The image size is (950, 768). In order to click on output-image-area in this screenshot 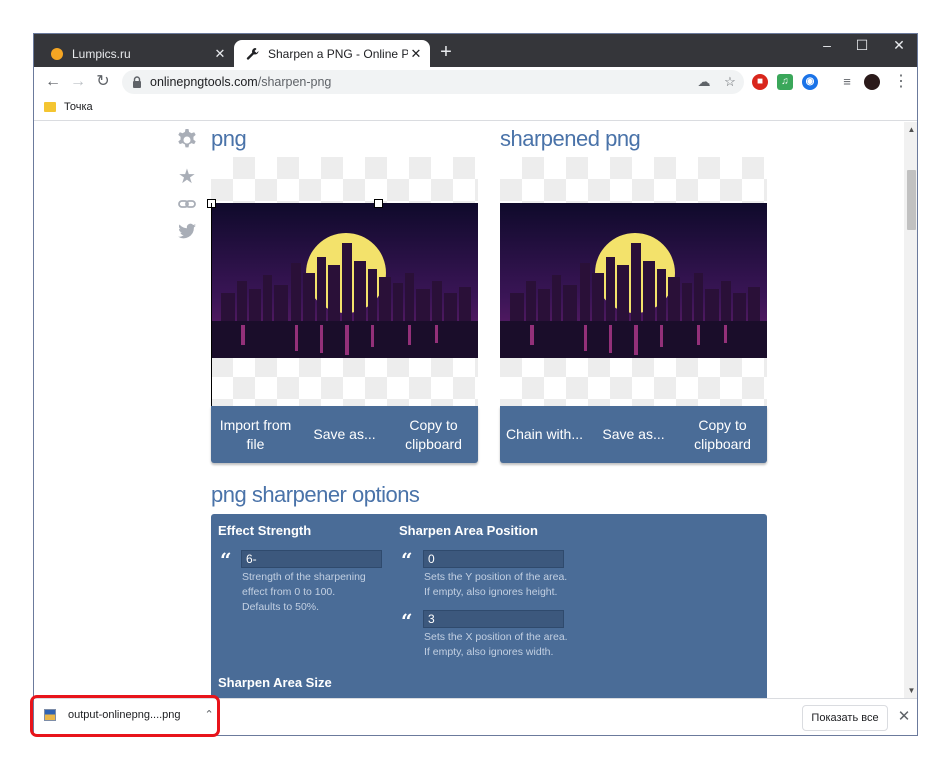, I will do `click(633, 281)`.